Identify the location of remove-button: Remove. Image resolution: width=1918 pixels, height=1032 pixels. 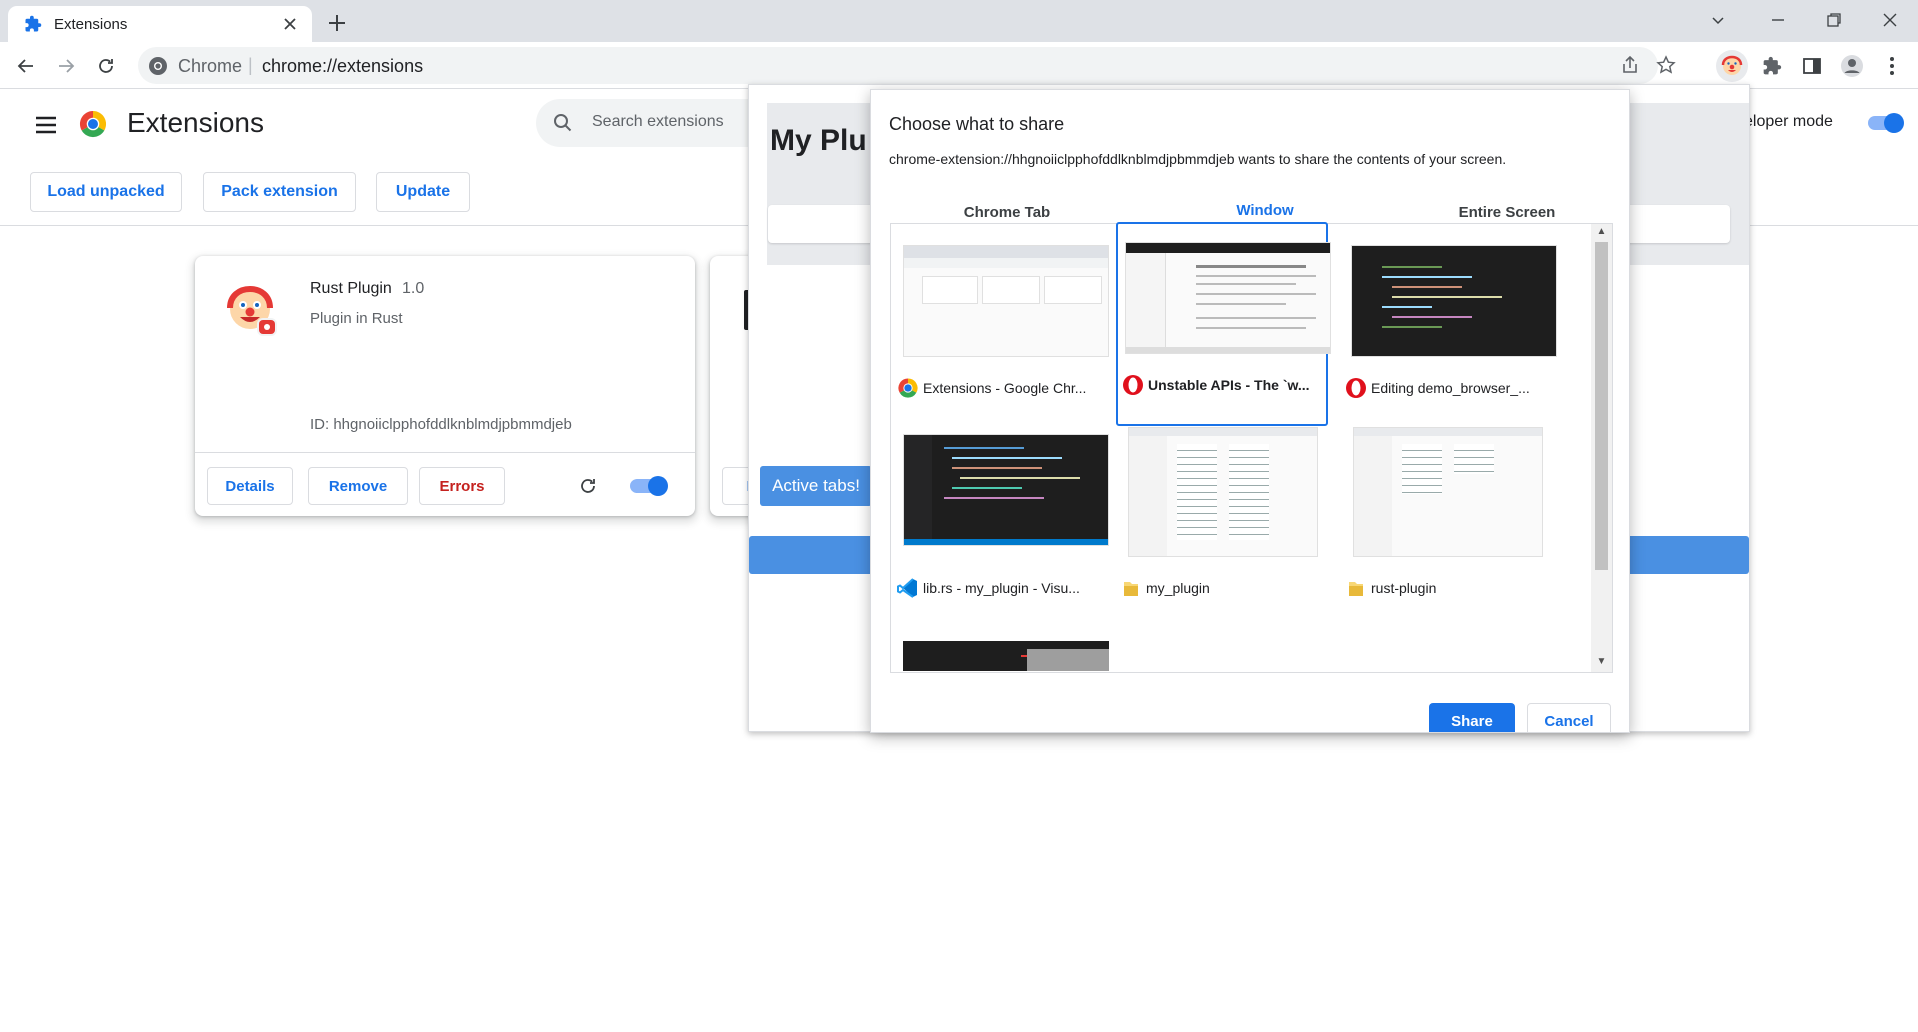
(358, 486).